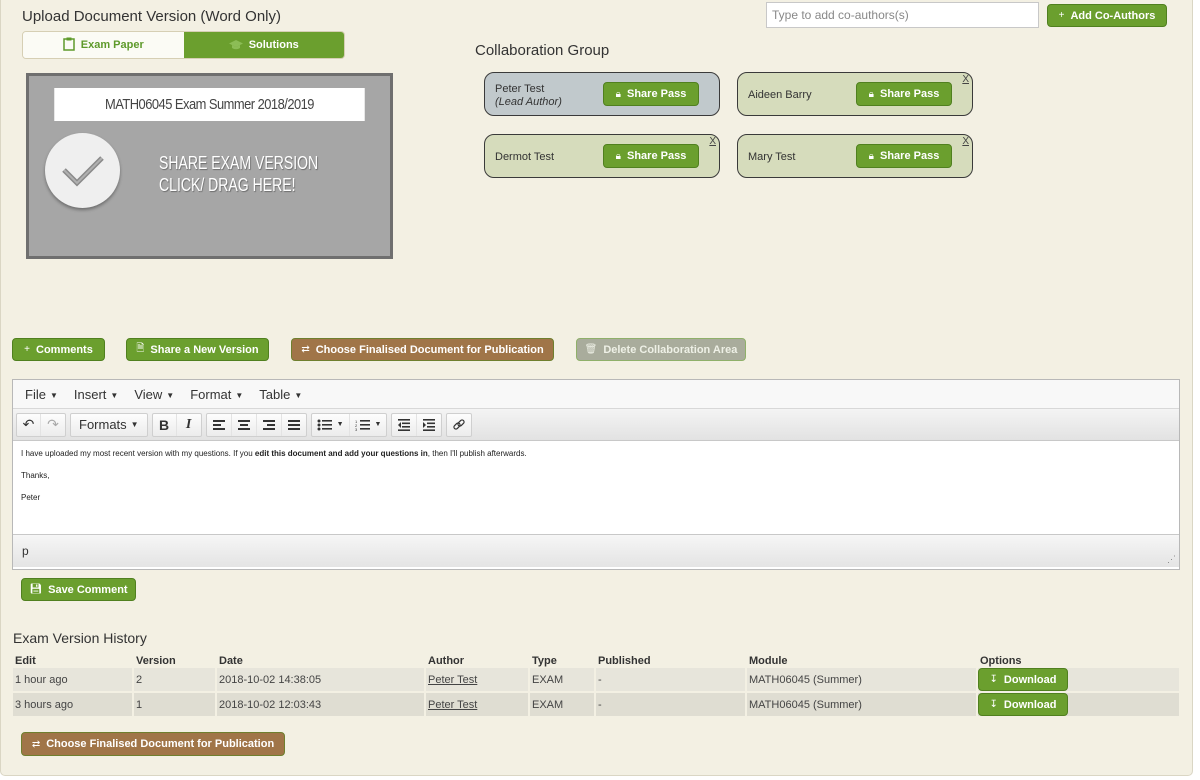 This screenshot has height=780, width=1200. I want to click on save-comment-button: 💾︎ Save Comment, so click(78, 589).